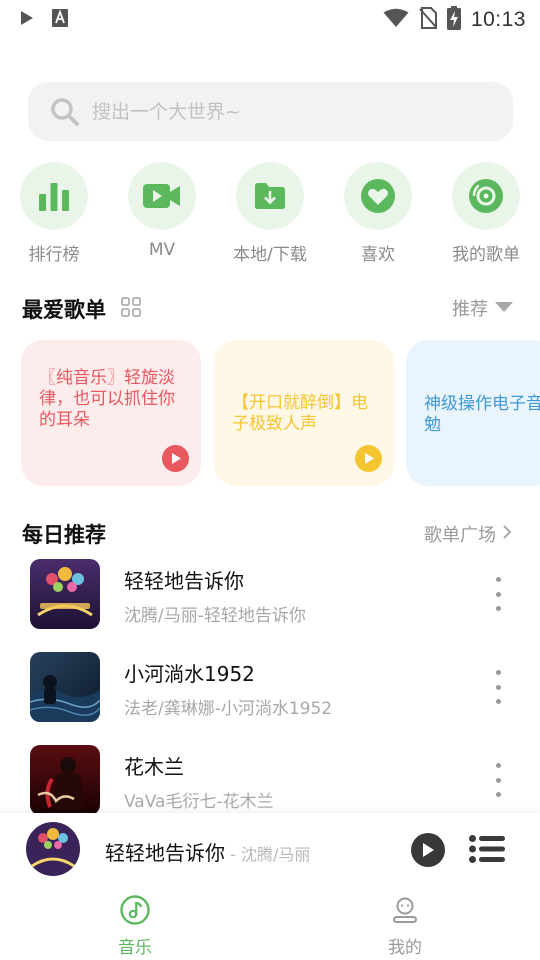  What do you see at coordinates (405, 948) in the screenshot?
I see `nav-label-mine: 我的` at bounding box center [405, 948].